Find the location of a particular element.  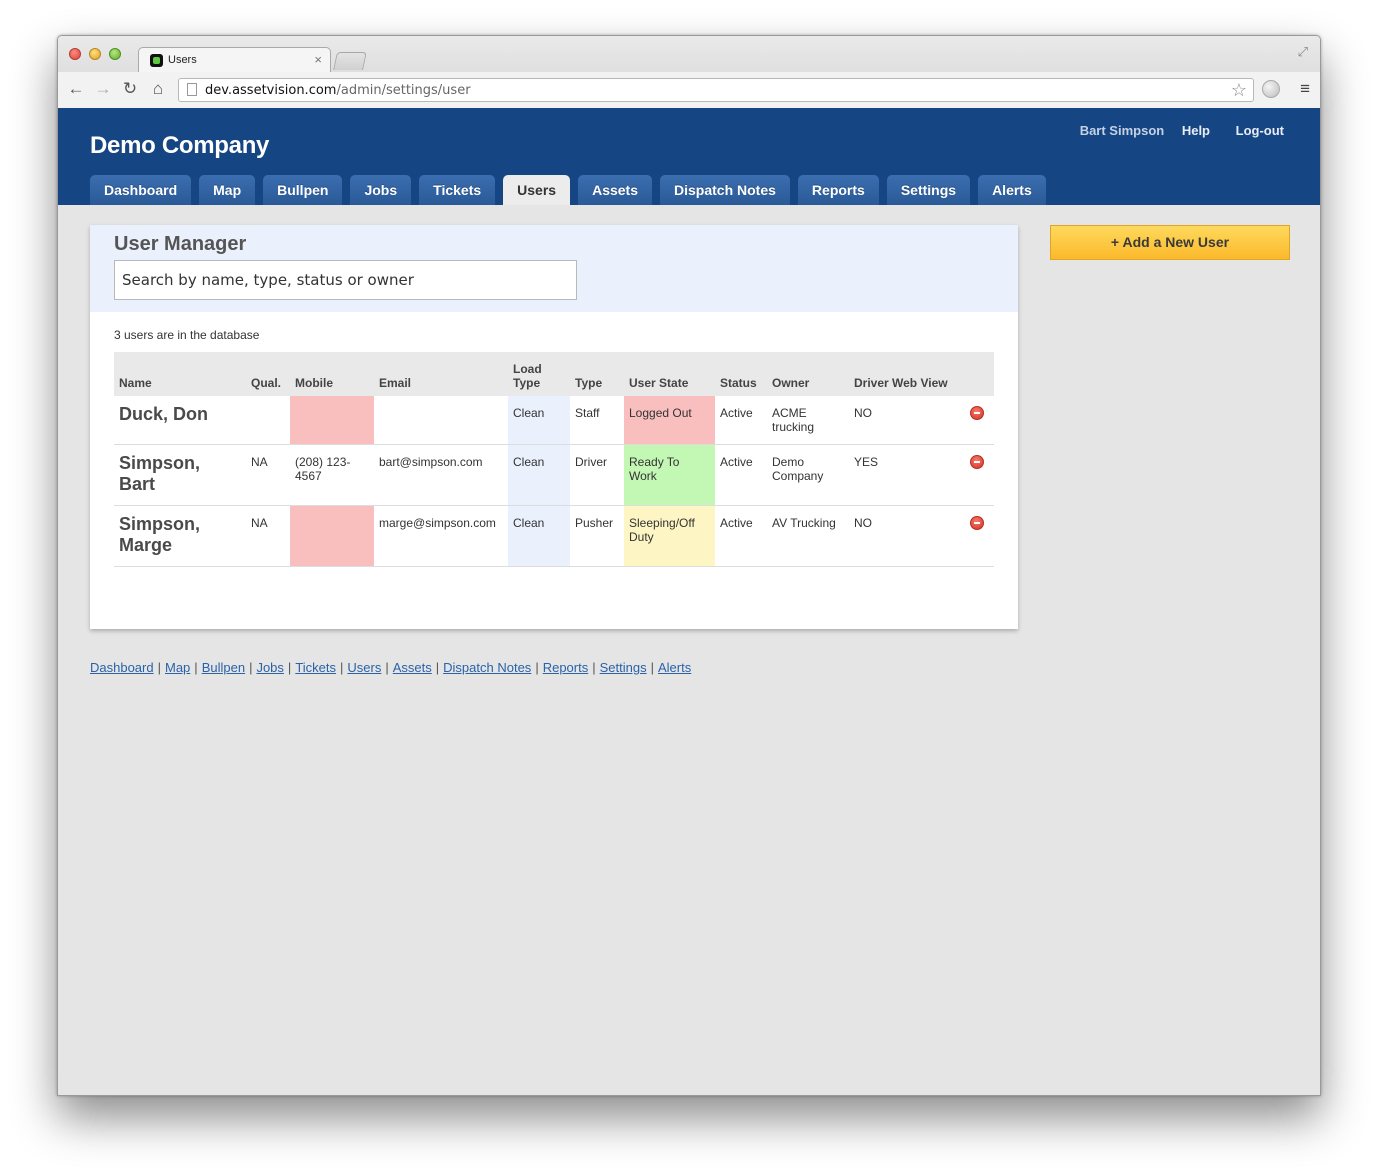

tab-tickets: Tickets is located at coordinates (457, 190).